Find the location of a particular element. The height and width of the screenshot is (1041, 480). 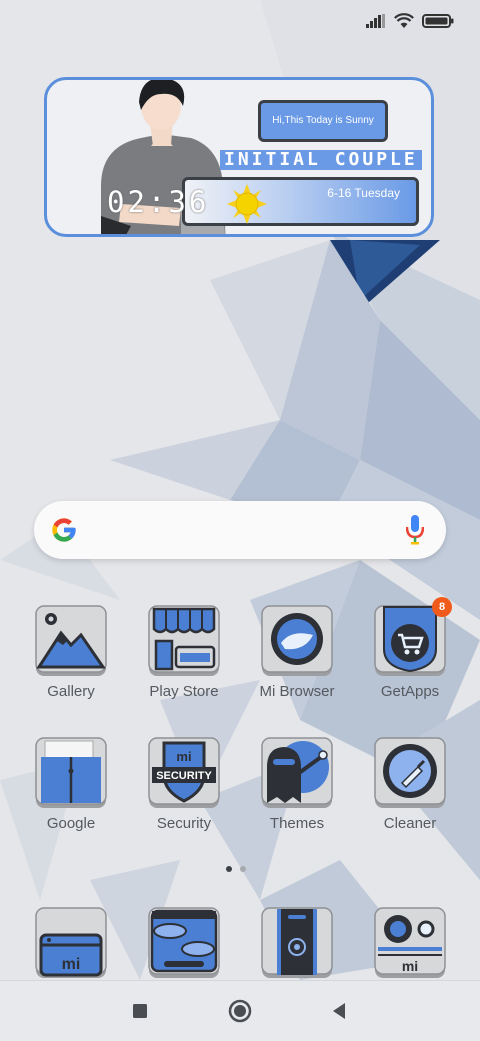

google-folder-icon is located at coordinates (71, 772).